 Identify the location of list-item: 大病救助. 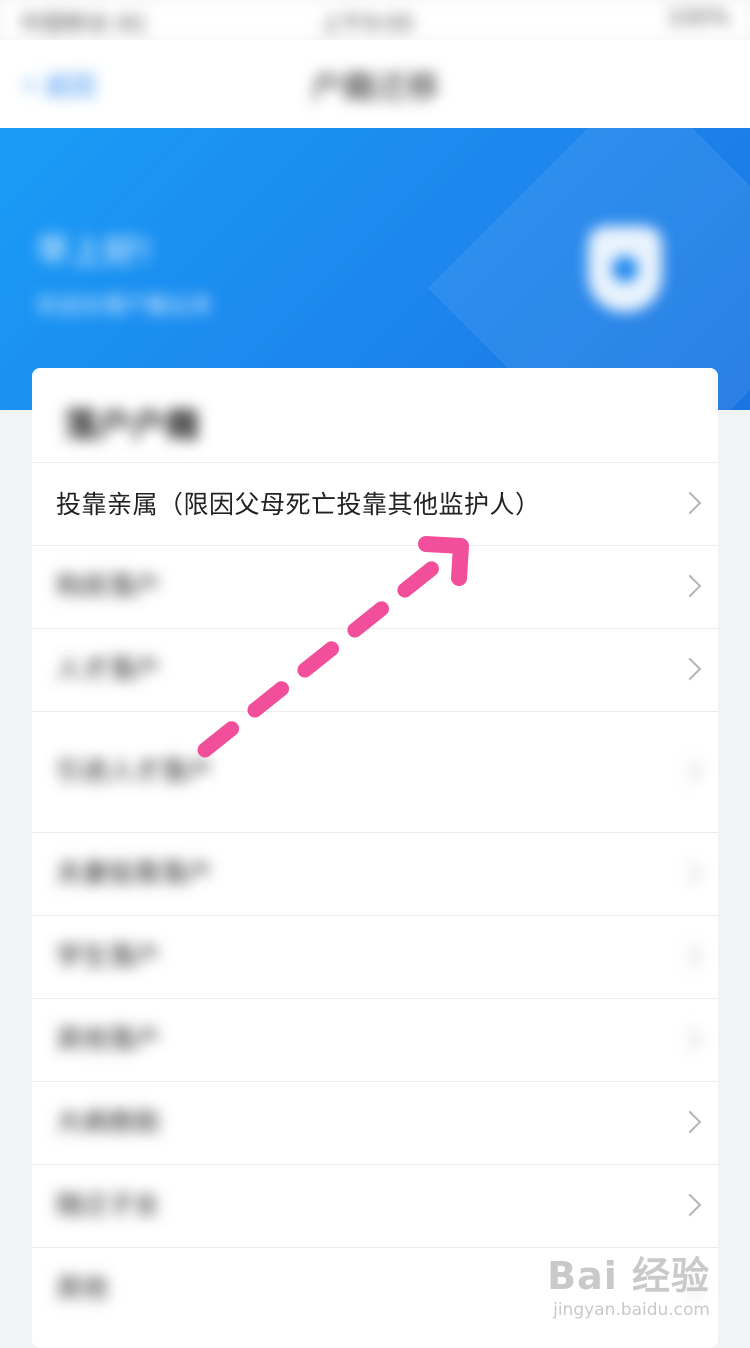
(375, 1122).